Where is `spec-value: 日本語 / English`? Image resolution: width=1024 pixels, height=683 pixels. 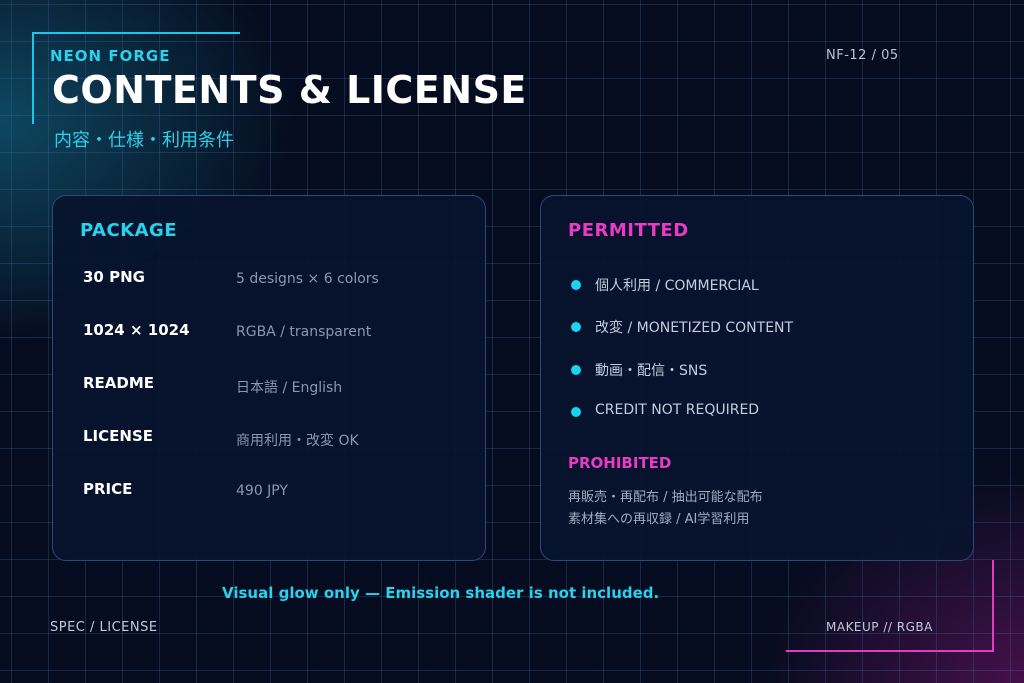
spec-value: 日本語 / English is located at coordinates (289, 388).